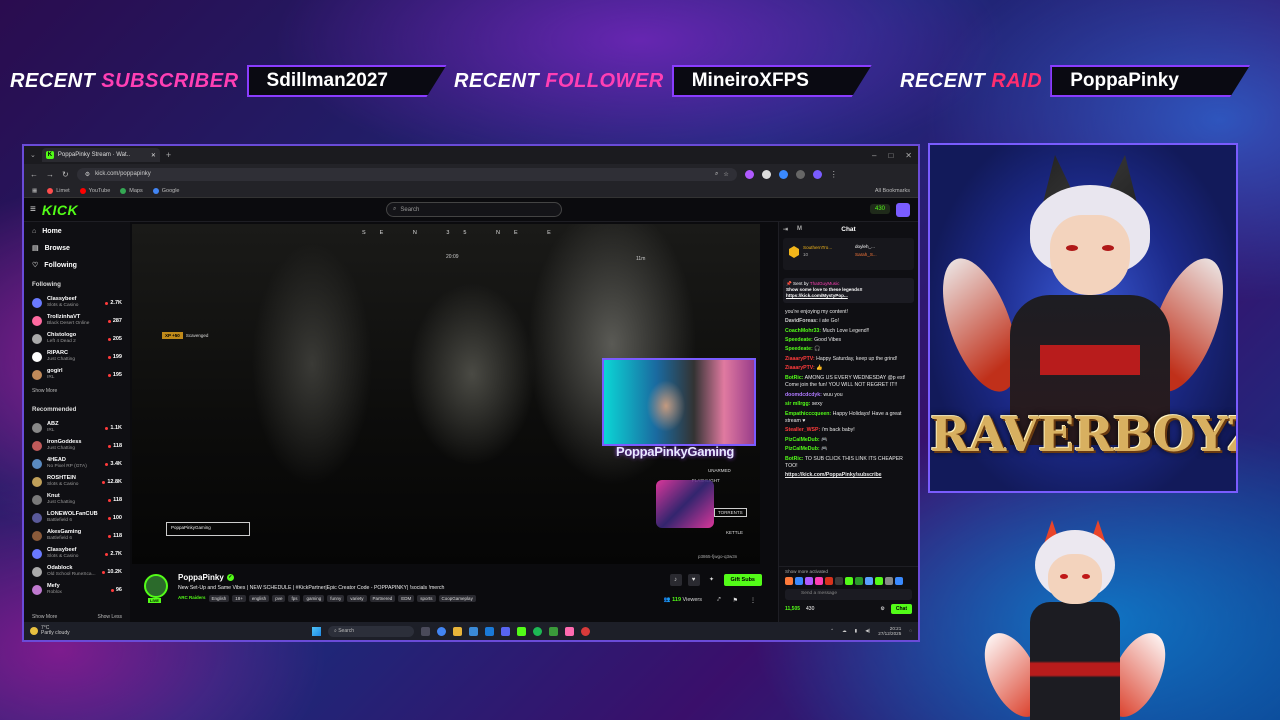 This screenshot has height=720, width=1280. What do you see at coordinates (753, 600) in the screenshot?
I see `more-icon: ⋮` at bounding box center [753, 600].